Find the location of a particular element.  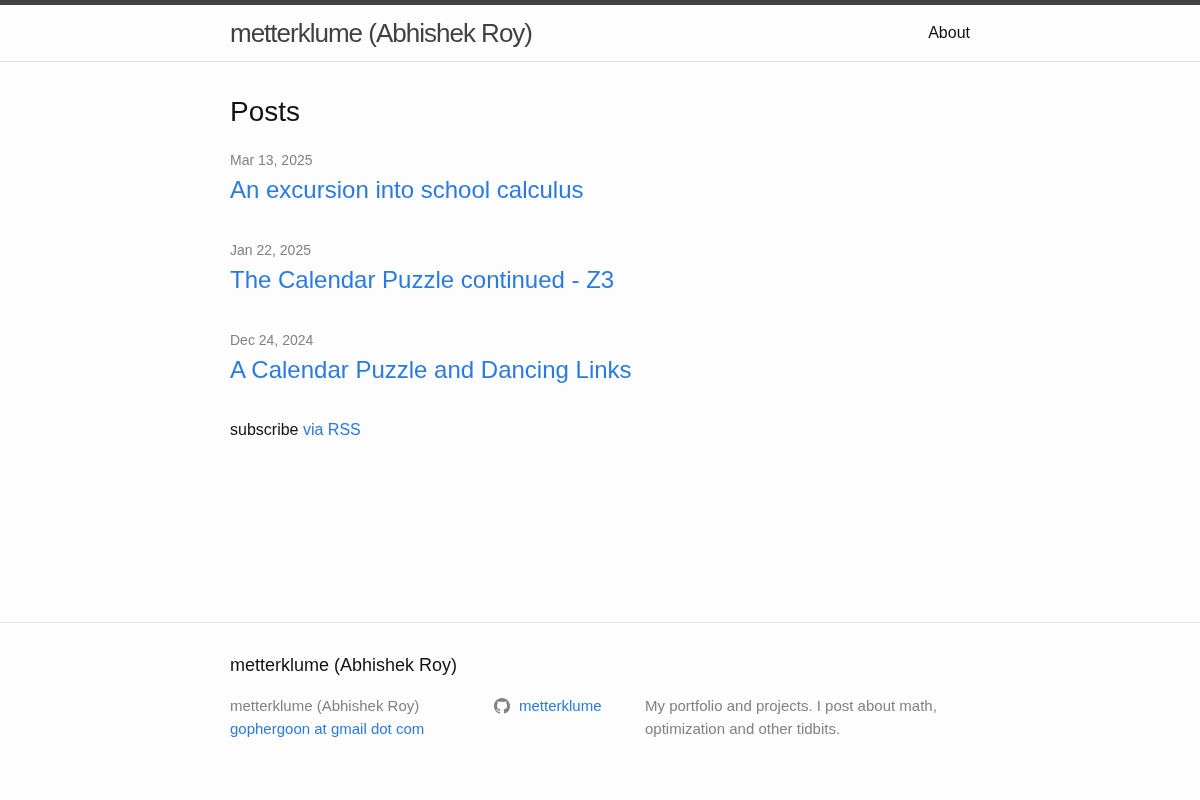

post-date: Mar 13, 2025 is located at coordinates (271, 160).